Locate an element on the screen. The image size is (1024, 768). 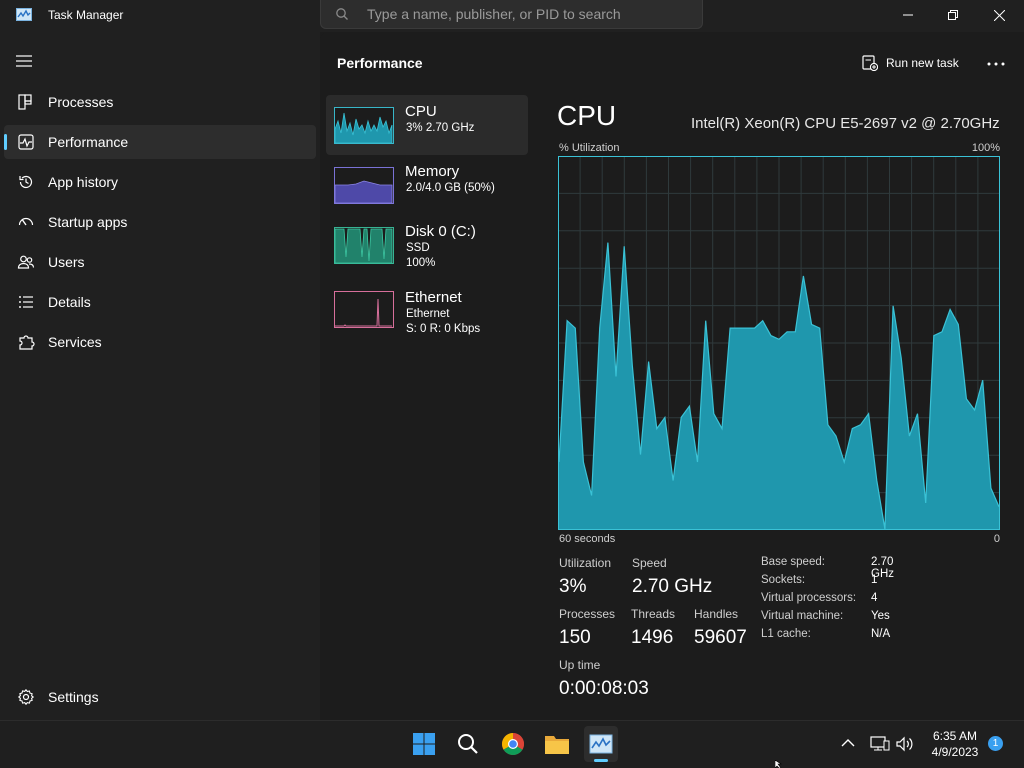
perf-item-detail: 3% 2.70 GHz is located at coordinates (440, 128).